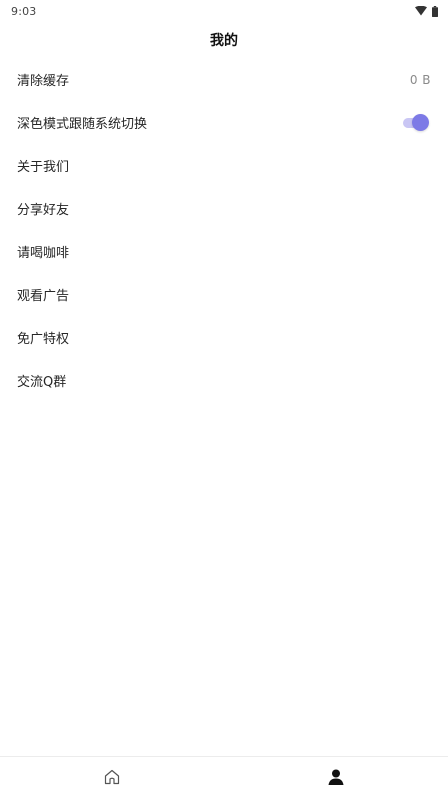 This screenshot has height=797, width=448. Describe the element at coordinates (43, 81) in the screenshot. I see `menu-item-label: 清除缓存` at that location.